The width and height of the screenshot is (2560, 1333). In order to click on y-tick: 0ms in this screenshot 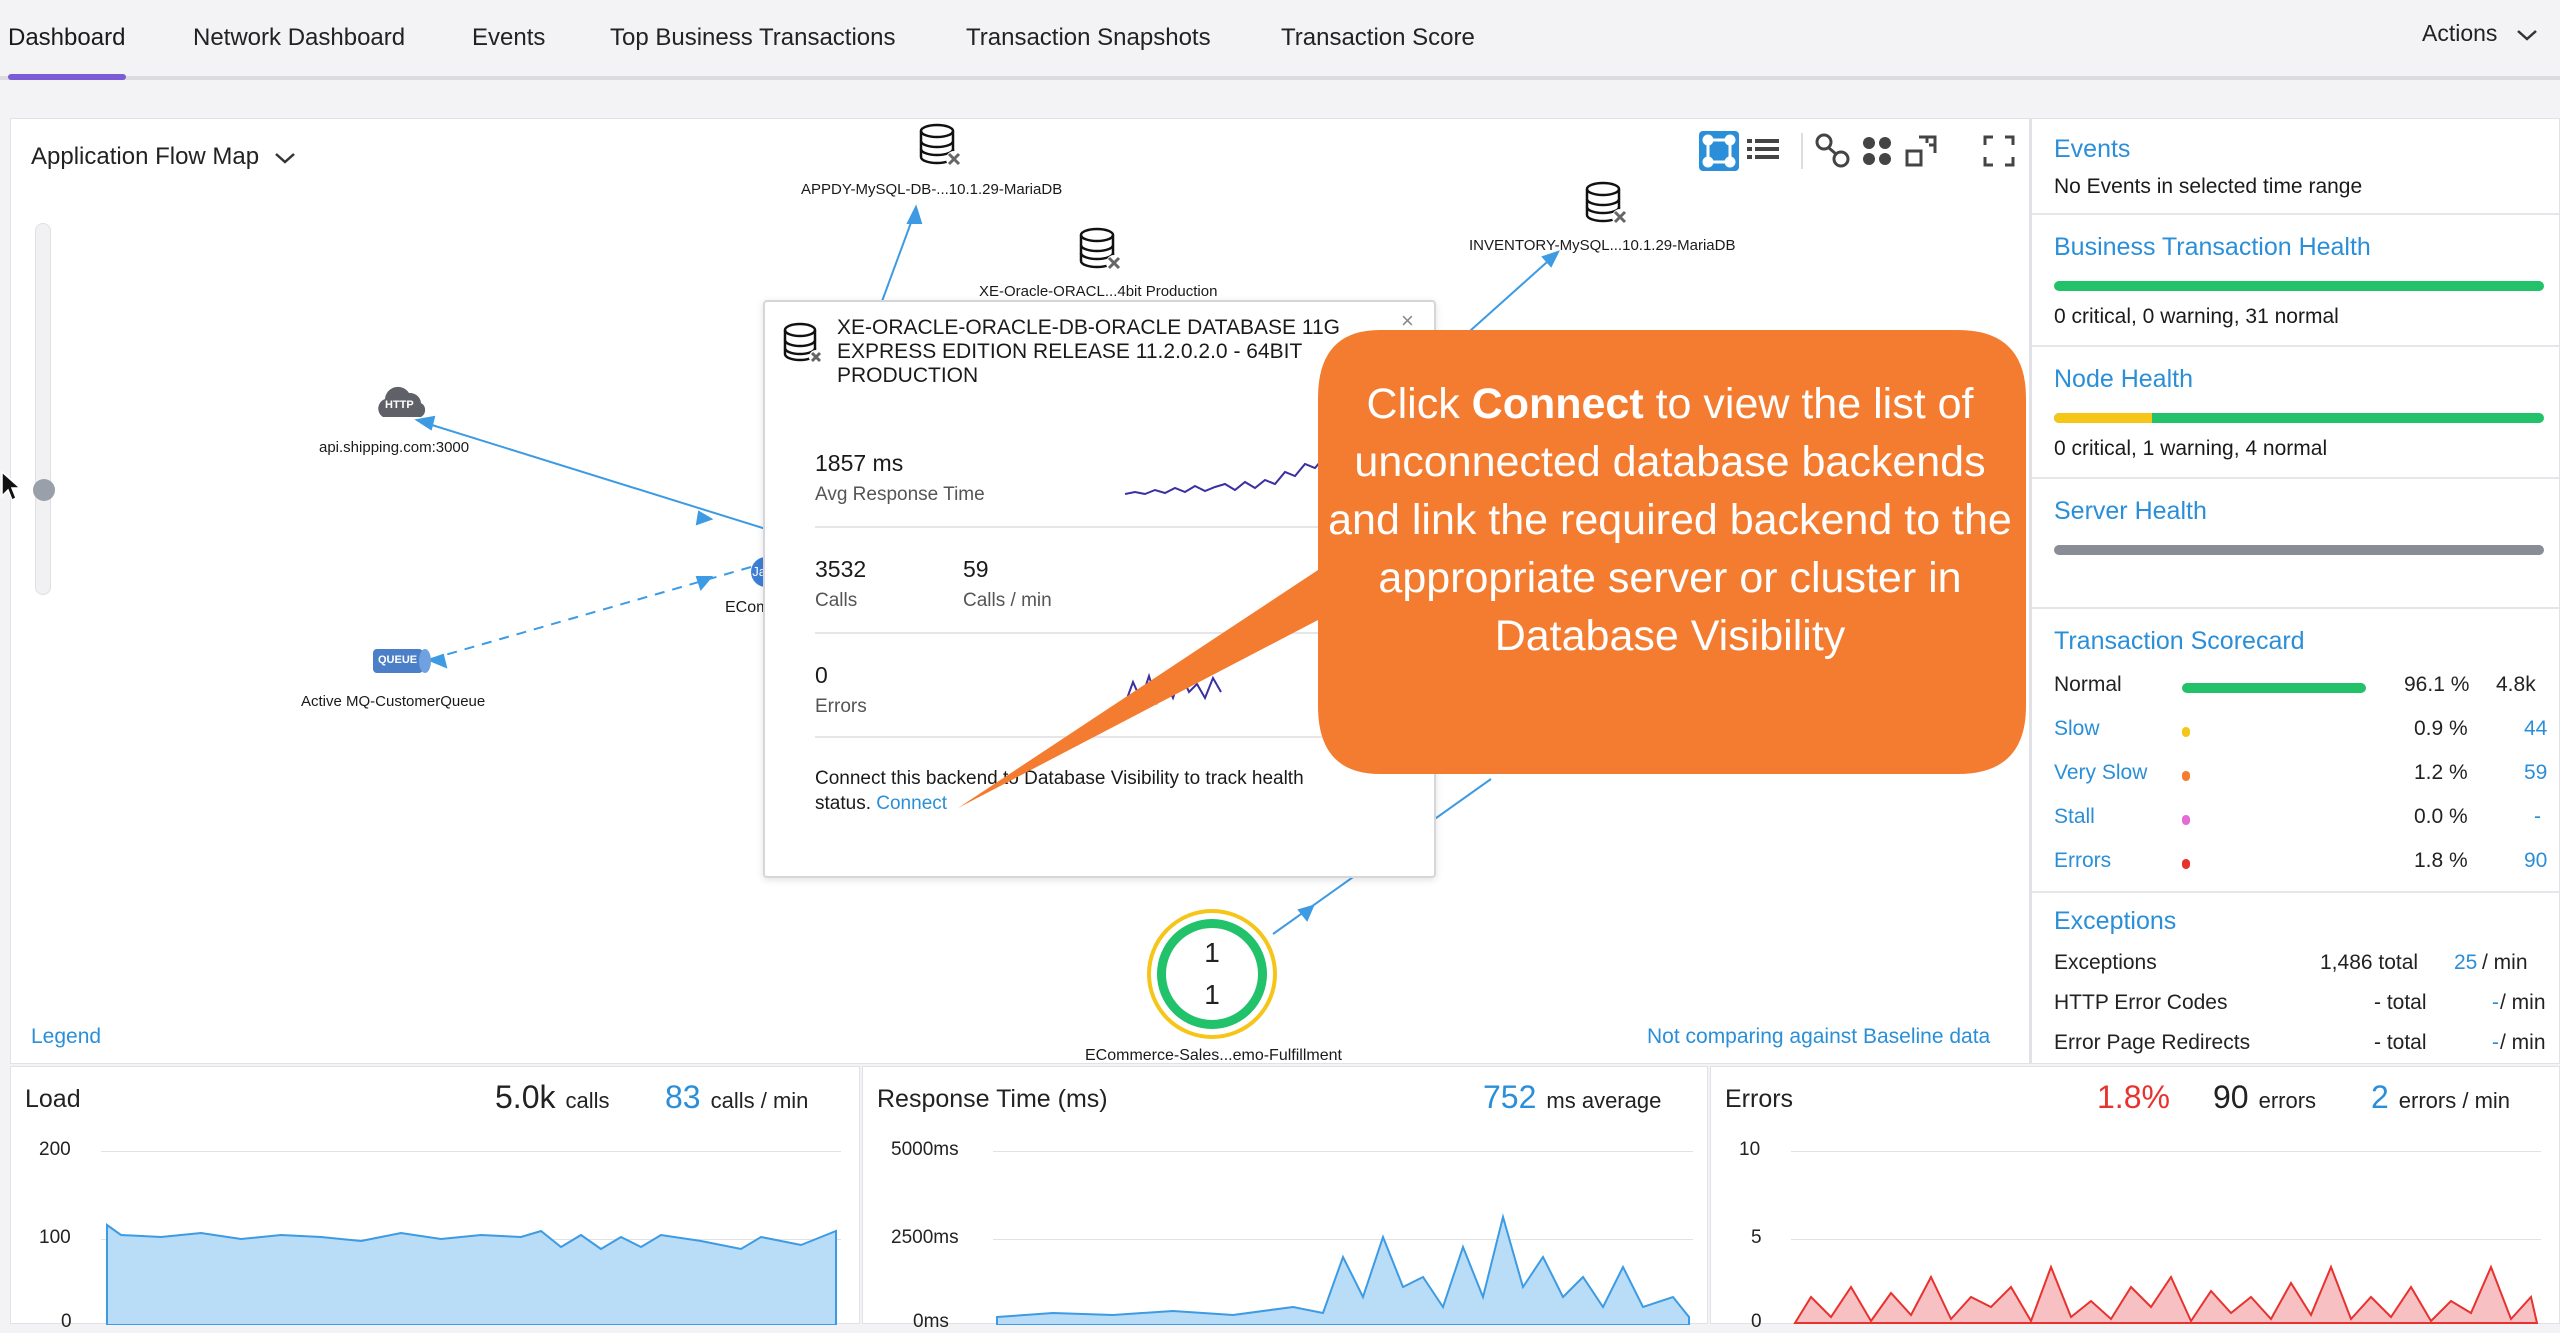, I will do `click(931, 1321)`.